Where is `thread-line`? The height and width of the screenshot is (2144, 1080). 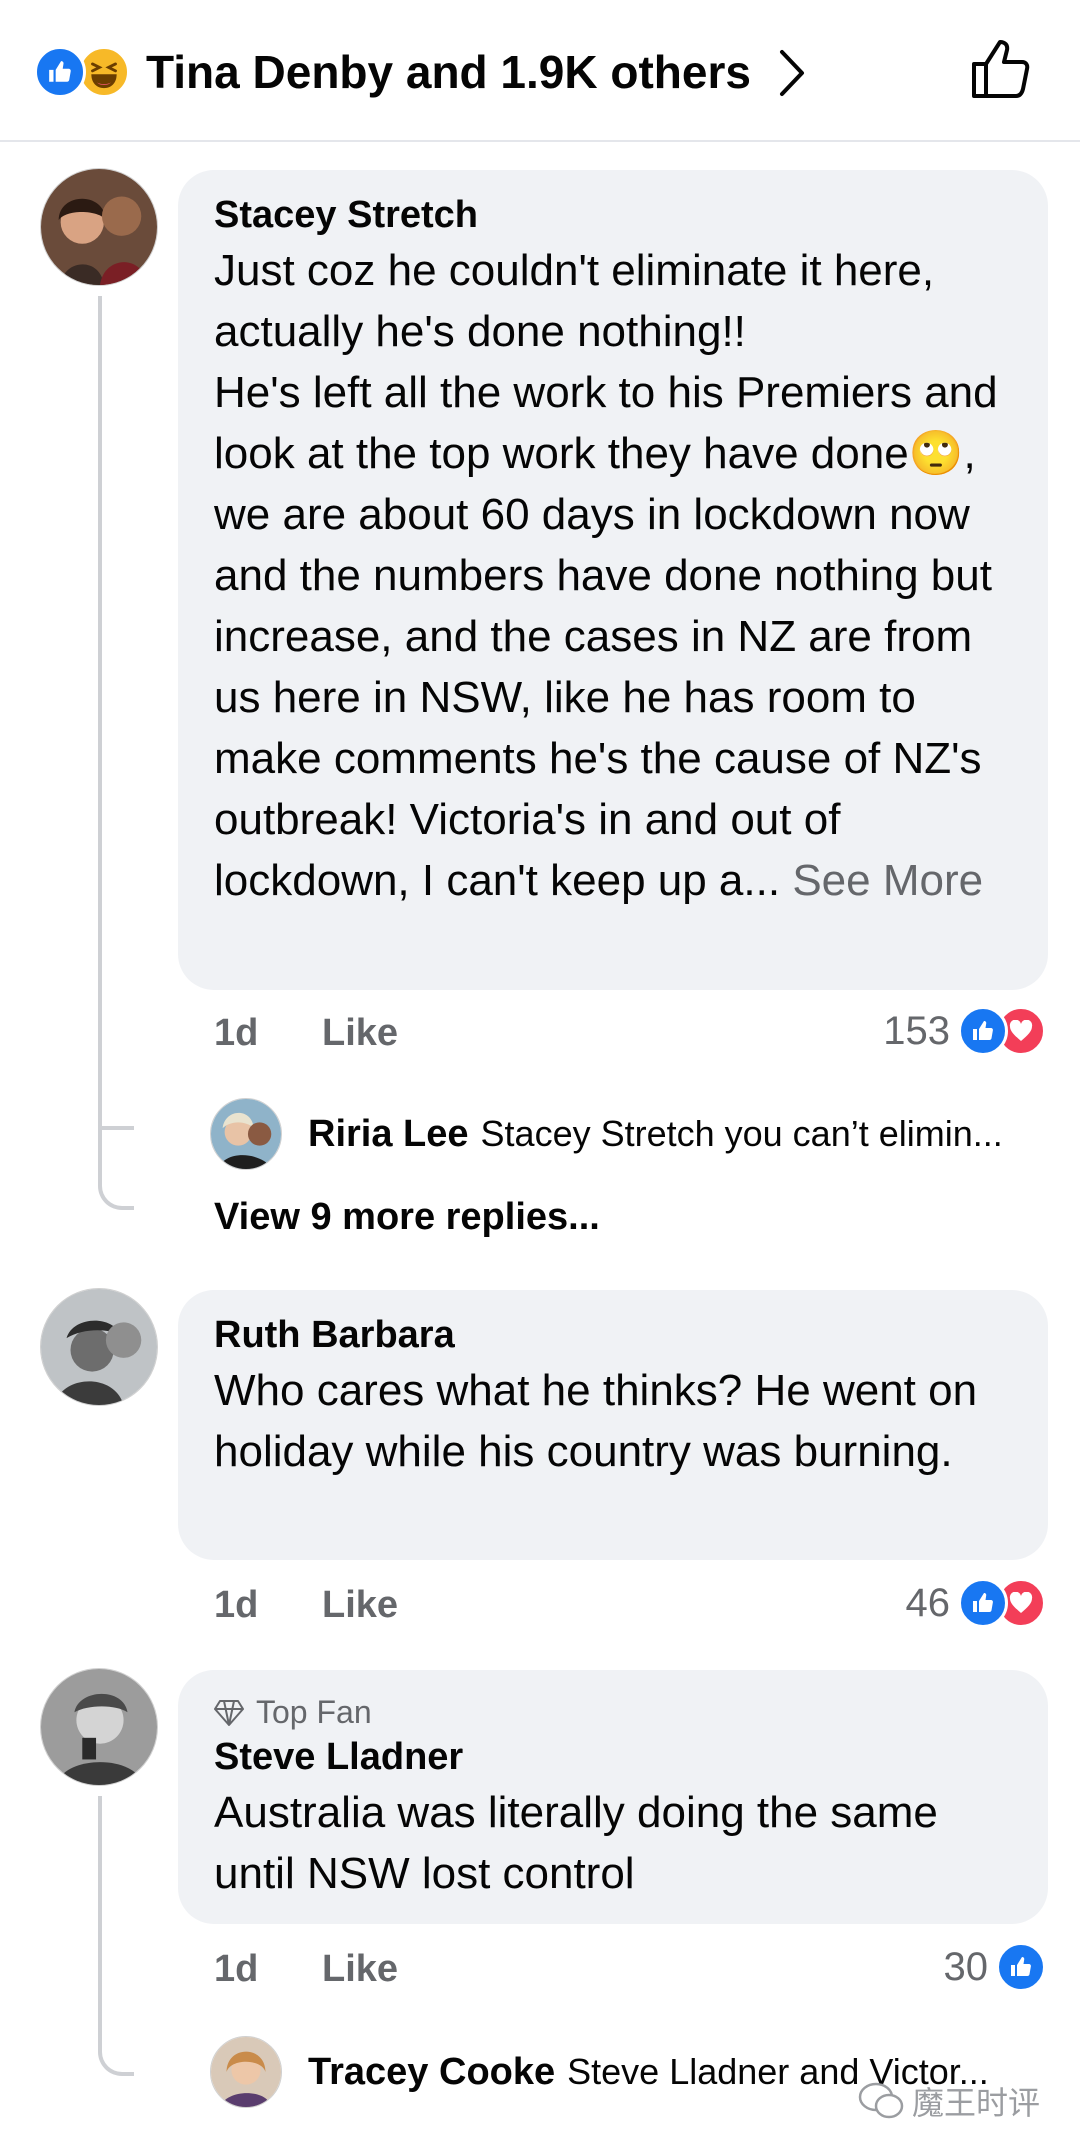
thread-line is located at coordinates (116, 1936).